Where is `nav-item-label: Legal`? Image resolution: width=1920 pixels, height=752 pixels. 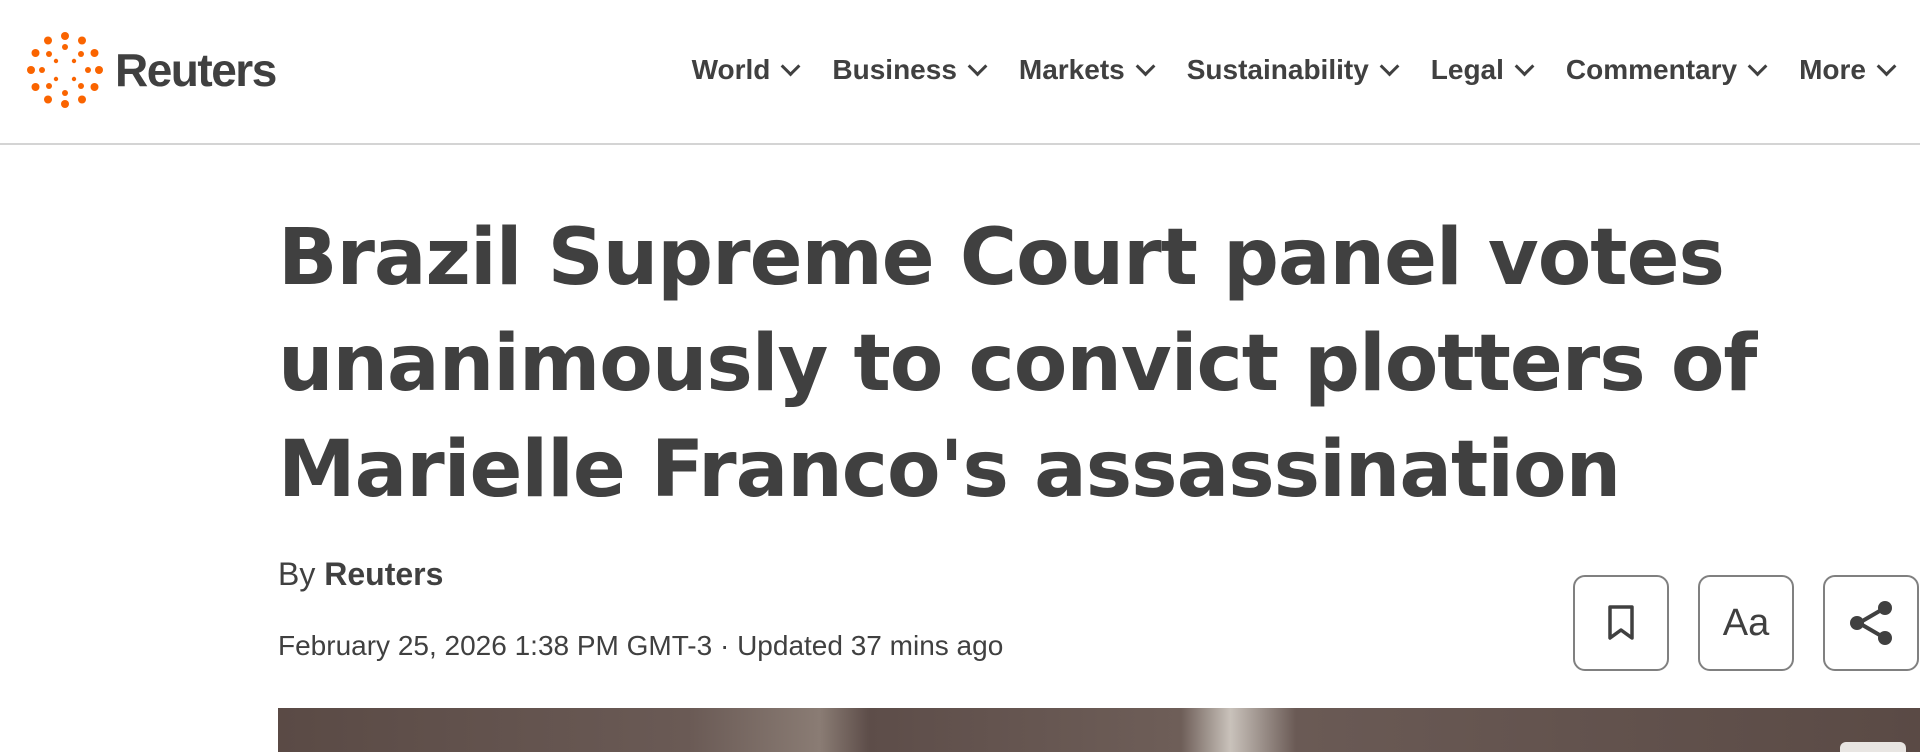 nav-item-label: Legal is located at coordinates (1467, 69).